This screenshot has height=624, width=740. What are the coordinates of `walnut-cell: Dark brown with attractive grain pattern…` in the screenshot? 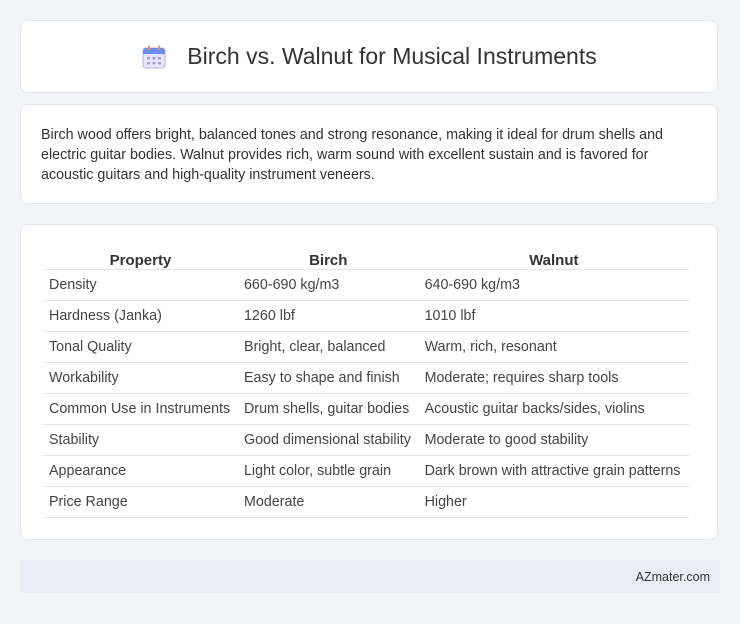 It's located at (553, 471).